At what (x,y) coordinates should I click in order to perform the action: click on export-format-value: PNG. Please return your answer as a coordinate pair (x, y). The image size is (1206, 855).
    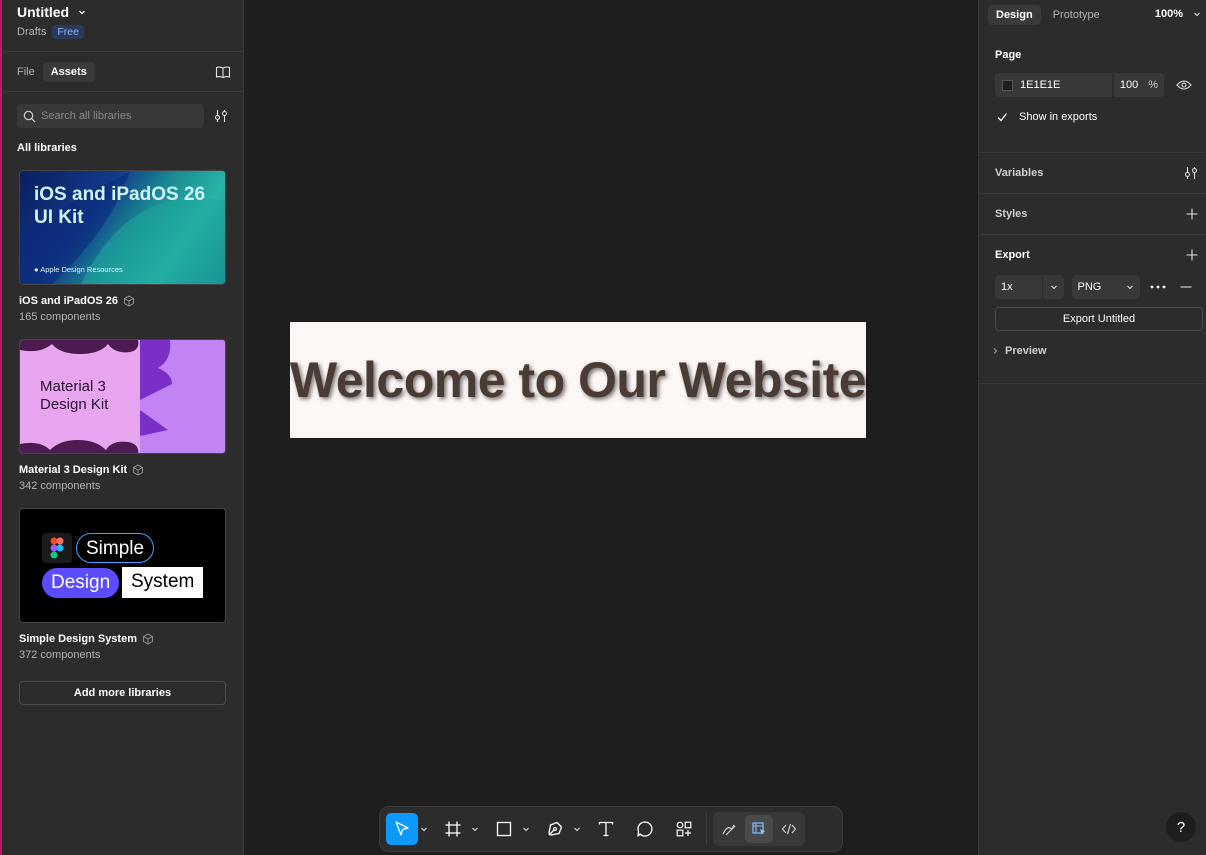
    Looking at the image, I should click on (1090, 287).